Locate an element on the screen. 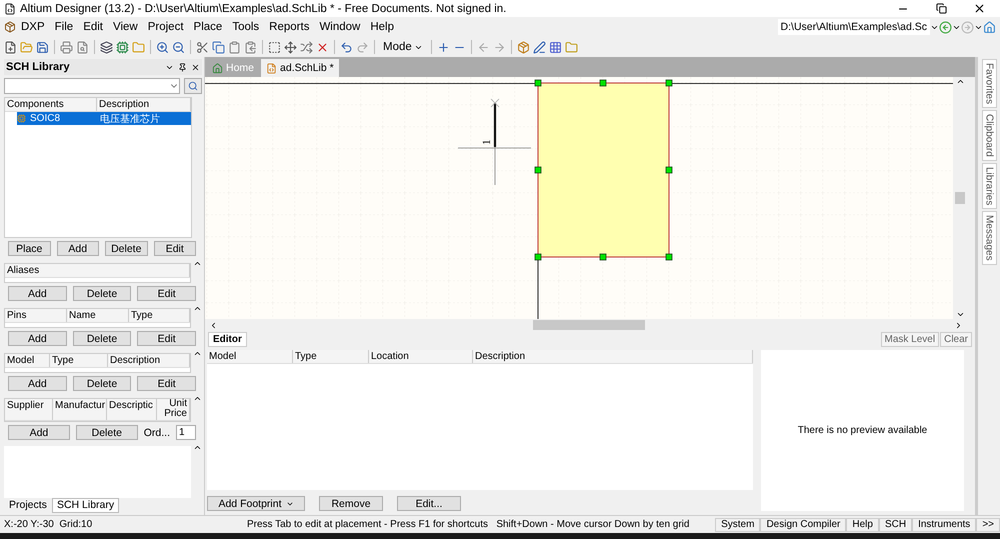 The height and width of the screenshot is (539, 1000). menu-item: Tools is located at coordinates (245, 27).